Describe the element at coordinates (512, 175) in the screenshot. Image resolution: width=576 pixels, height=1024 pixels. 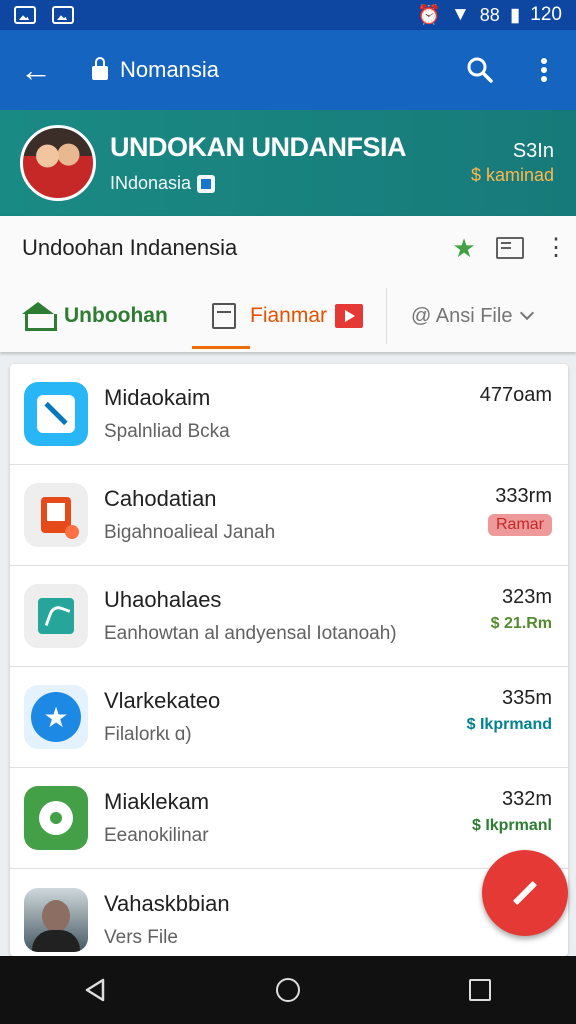
I see `profile-price: $ kaminad` at that location.